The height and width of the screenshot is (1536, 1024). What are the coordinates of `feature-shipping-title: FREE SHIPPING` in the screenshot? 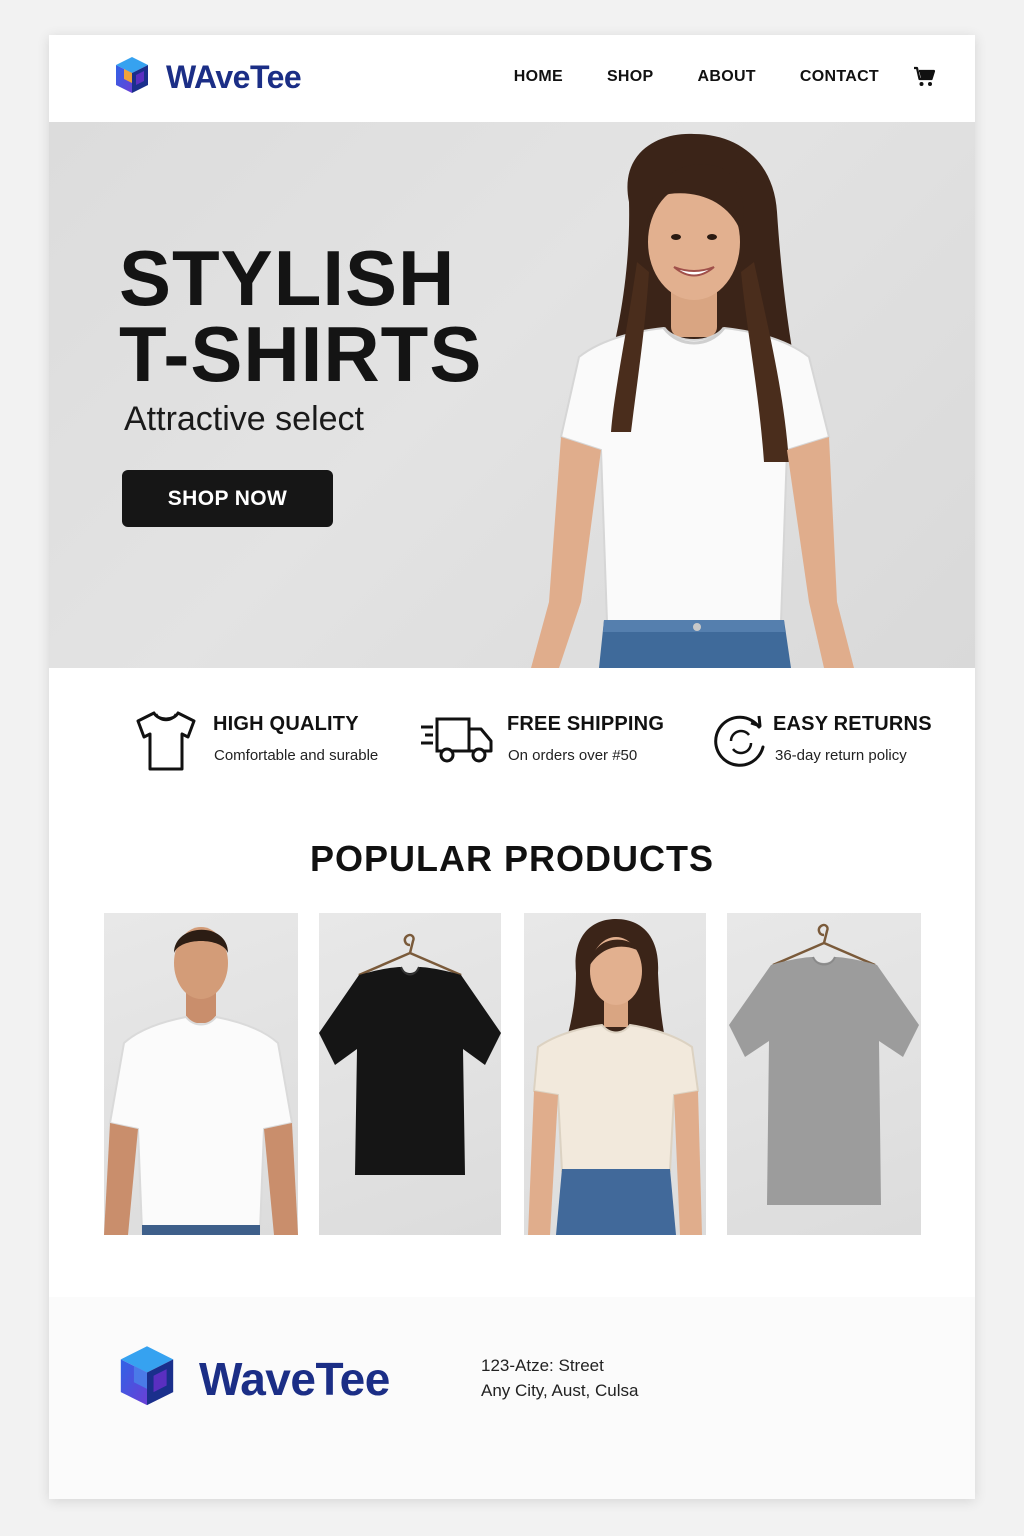 It's located at (586, 724).